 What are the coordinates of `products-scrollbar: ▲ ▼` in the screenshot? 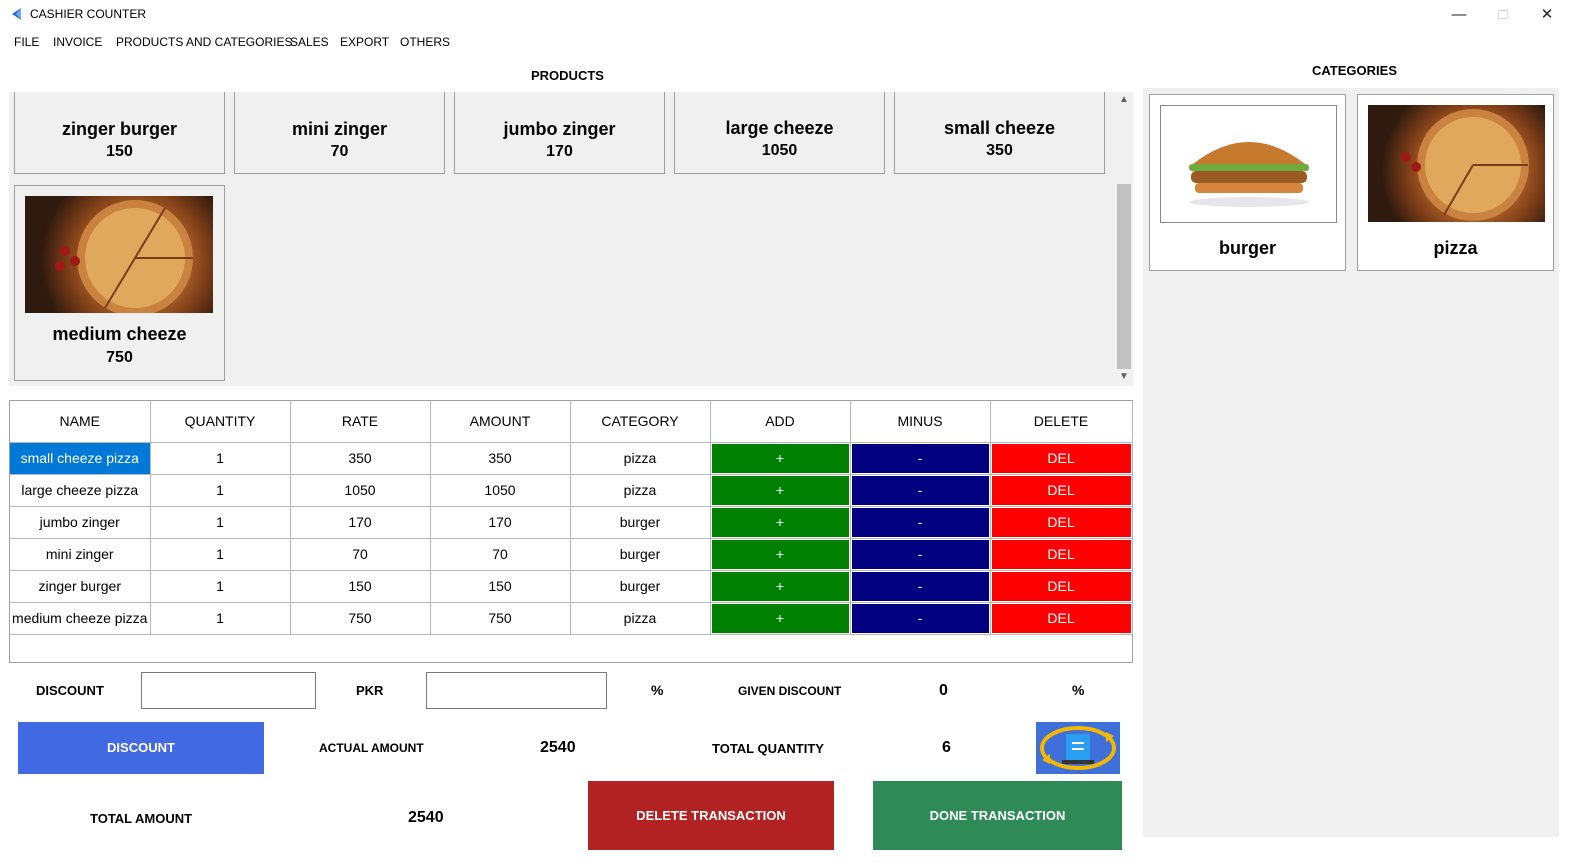 It's located at (1124, 239).